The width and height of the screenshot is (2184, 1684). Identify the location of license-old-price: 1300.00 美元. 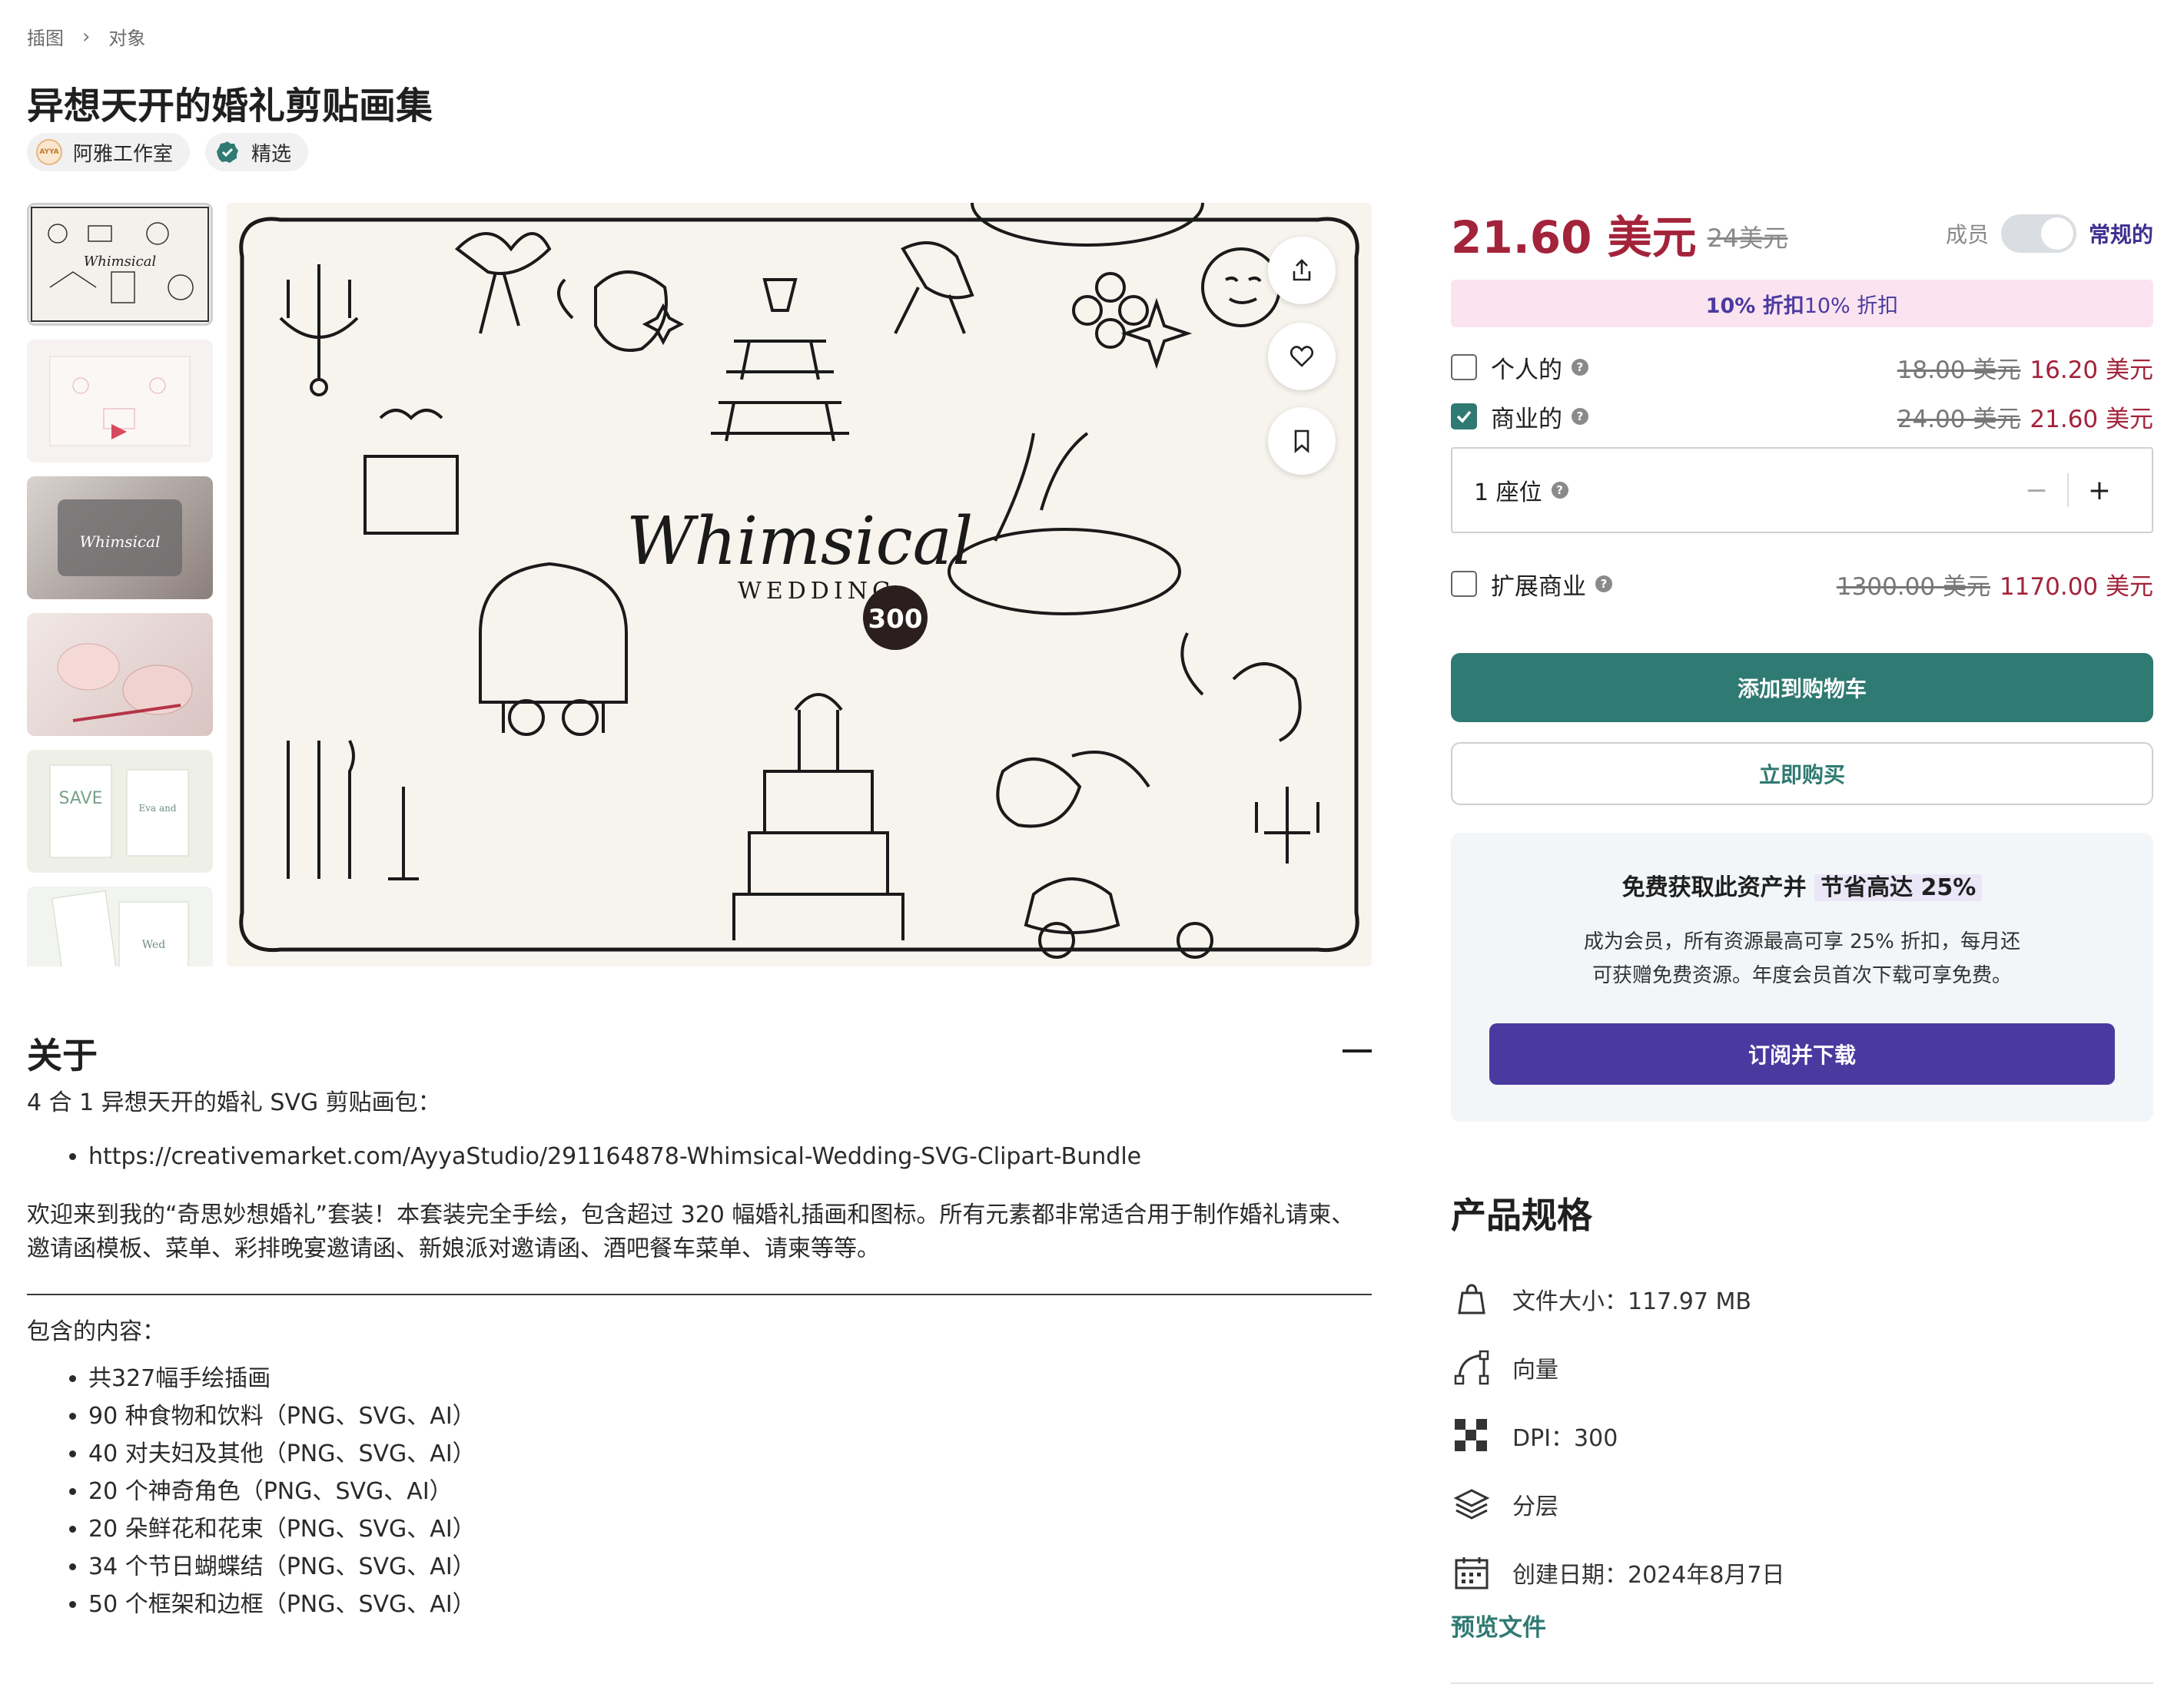
(1913, 586).